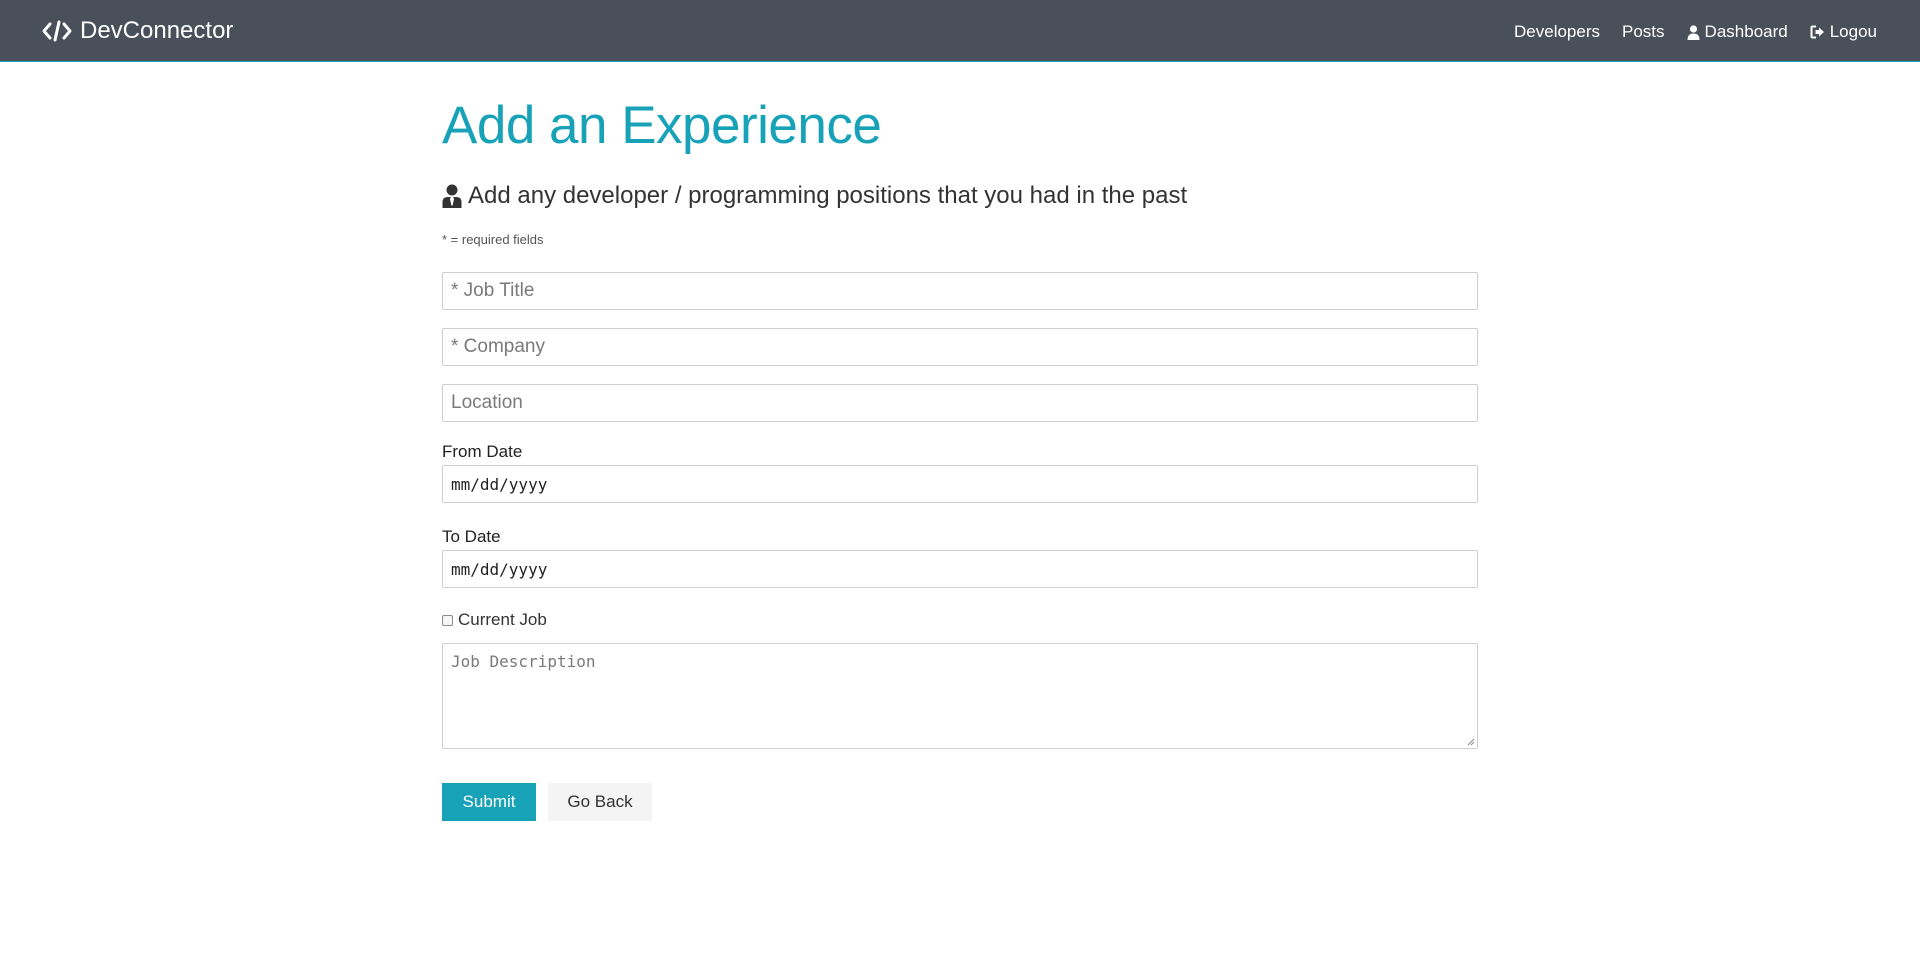 The width and height of the screenshot is (1920, 954). Describe the element at coordinates (499, 569) in the screenshot. I see `to-date-value: mm/dd/yyyy` at that location.